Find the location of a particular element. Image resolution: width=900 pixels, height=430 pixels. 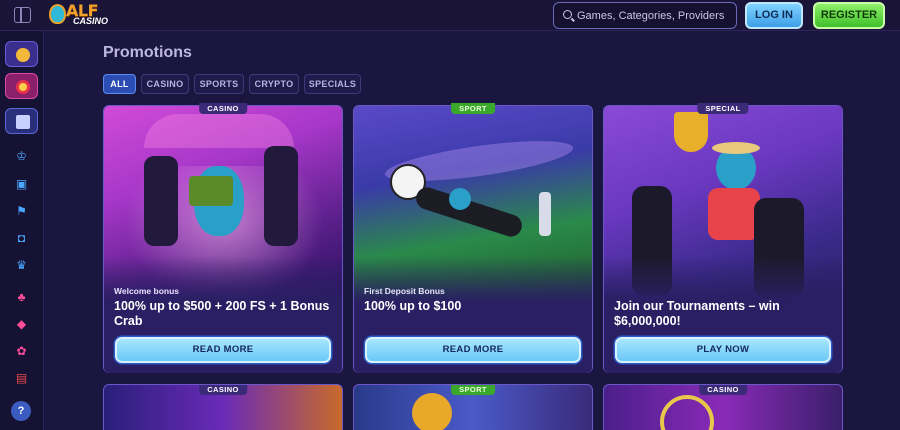

bitcoin-icon is located at coordinates (432, 411).